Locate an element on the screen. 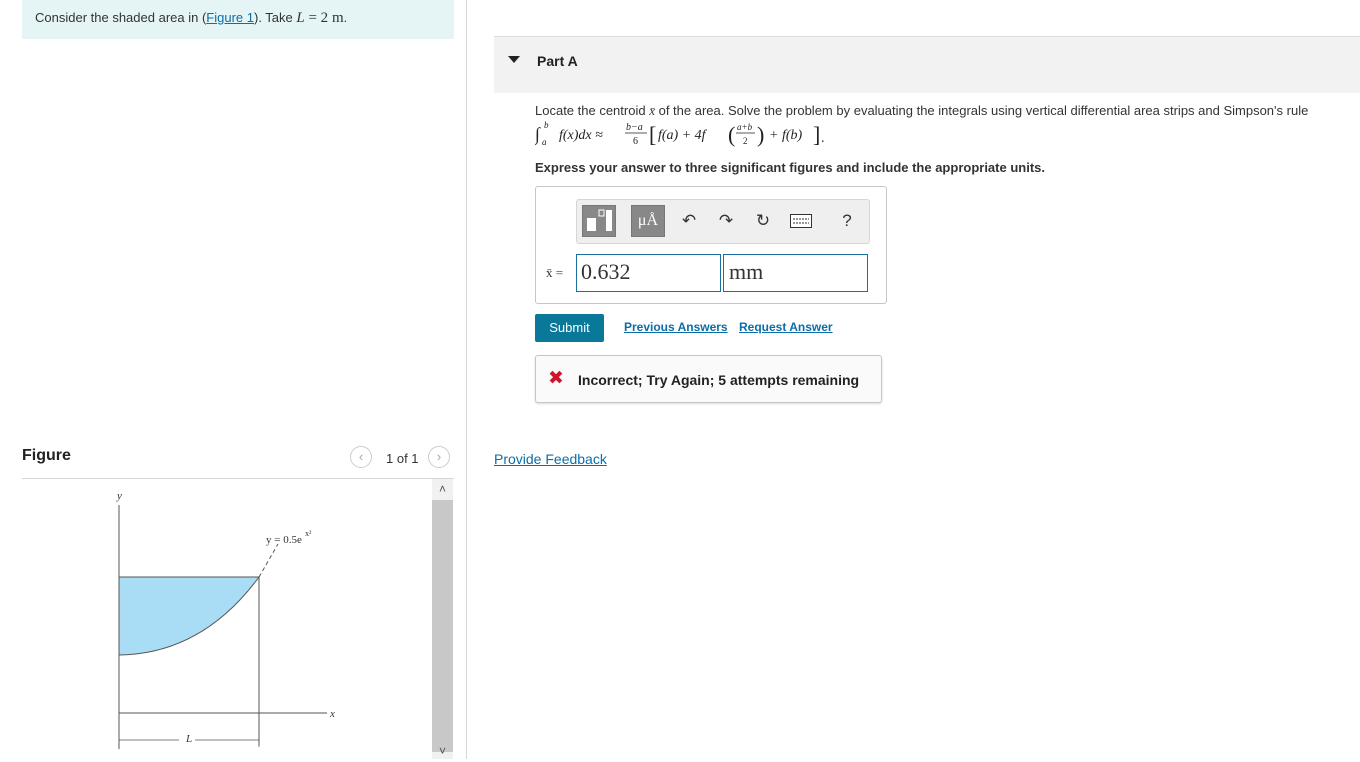 The width and height of the screenshot is (1360, 762). integral-upper: b is located at coordinates (546, 125).